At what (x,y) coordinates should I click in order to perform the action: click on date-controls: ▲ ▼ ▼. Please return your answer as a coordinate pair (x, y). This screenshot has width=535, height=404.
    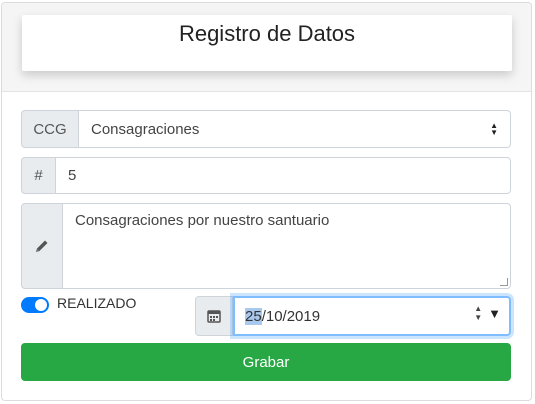
    Looking at the image, I should click on (487, 313).